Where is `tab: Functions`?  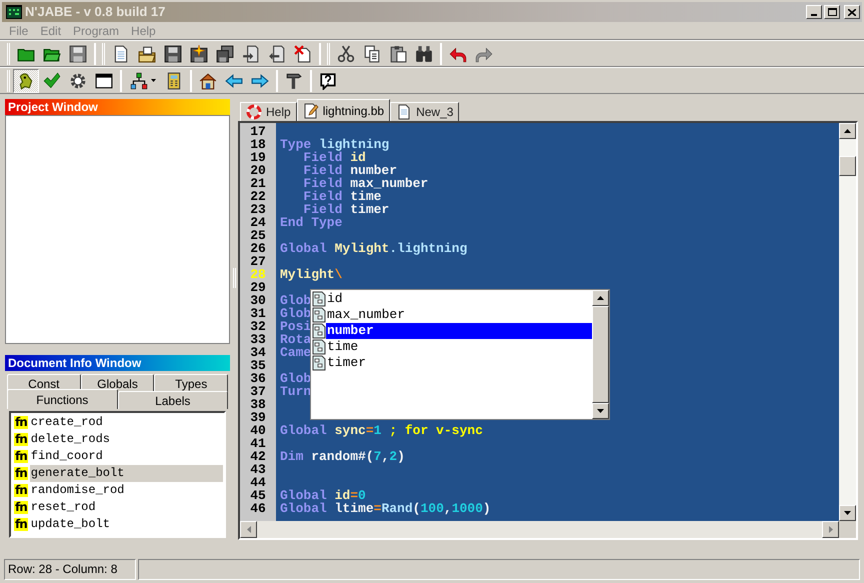 tab: Functions is located at coordinates (62, 399).